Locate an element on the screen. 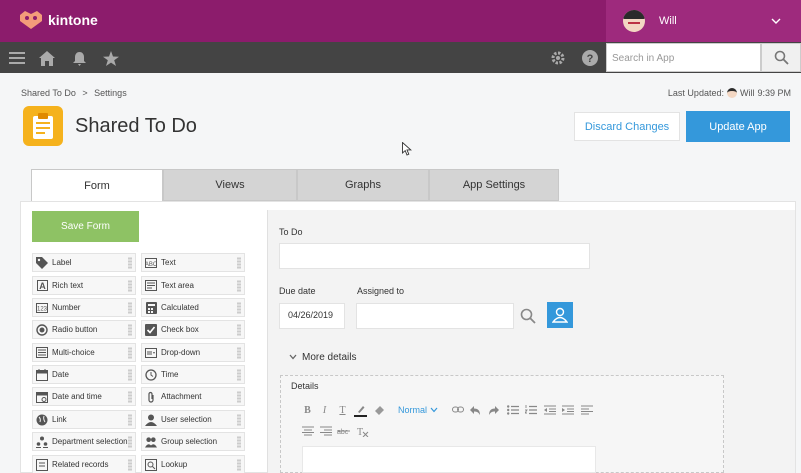 The image size is (801, 473). avatar is located at coordinates (731, 93).